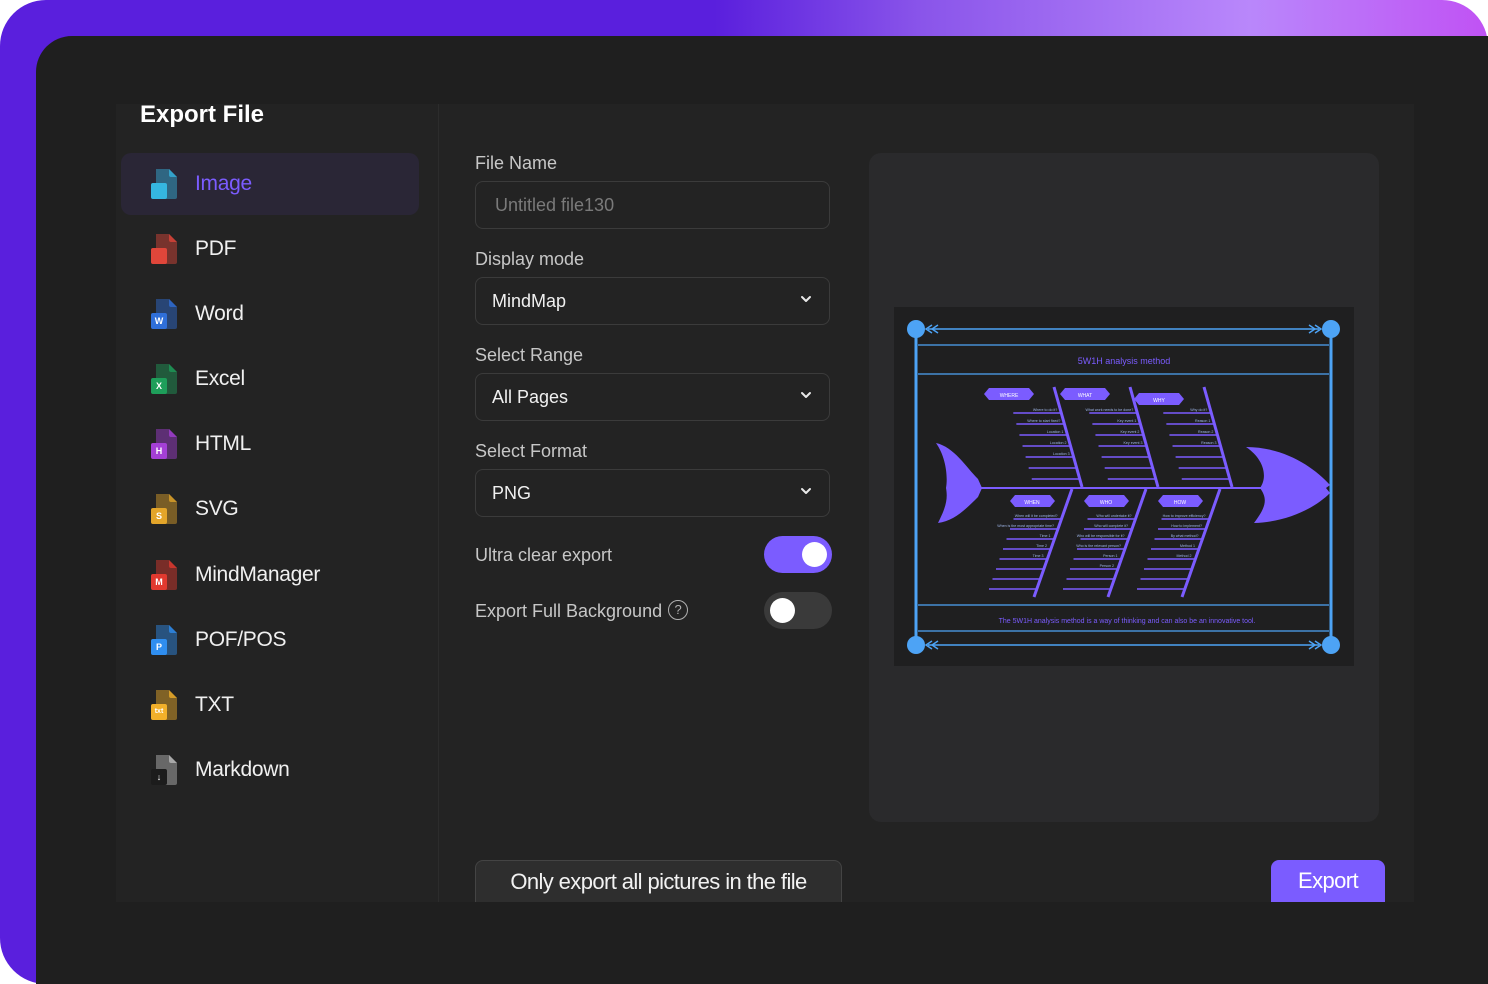  What do you see at coordinates (569, 611) in the screenshot?
I see `full-background-label: Export Full Background` at bounding box center [569, 611].